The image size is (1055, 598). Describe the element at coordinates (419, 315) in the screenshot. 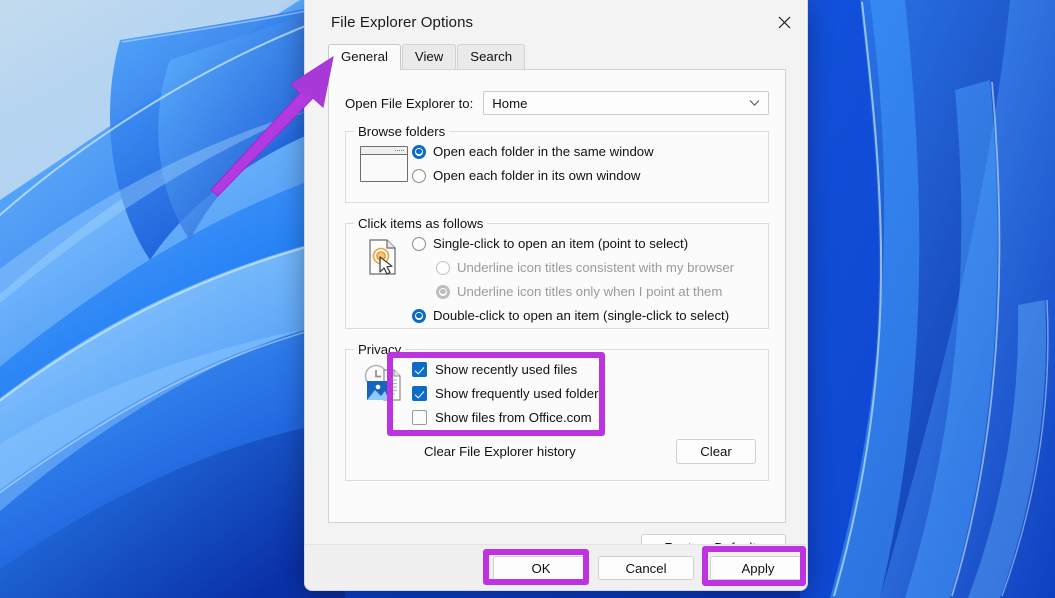

I see `radio-double-click-indicator` at that location.